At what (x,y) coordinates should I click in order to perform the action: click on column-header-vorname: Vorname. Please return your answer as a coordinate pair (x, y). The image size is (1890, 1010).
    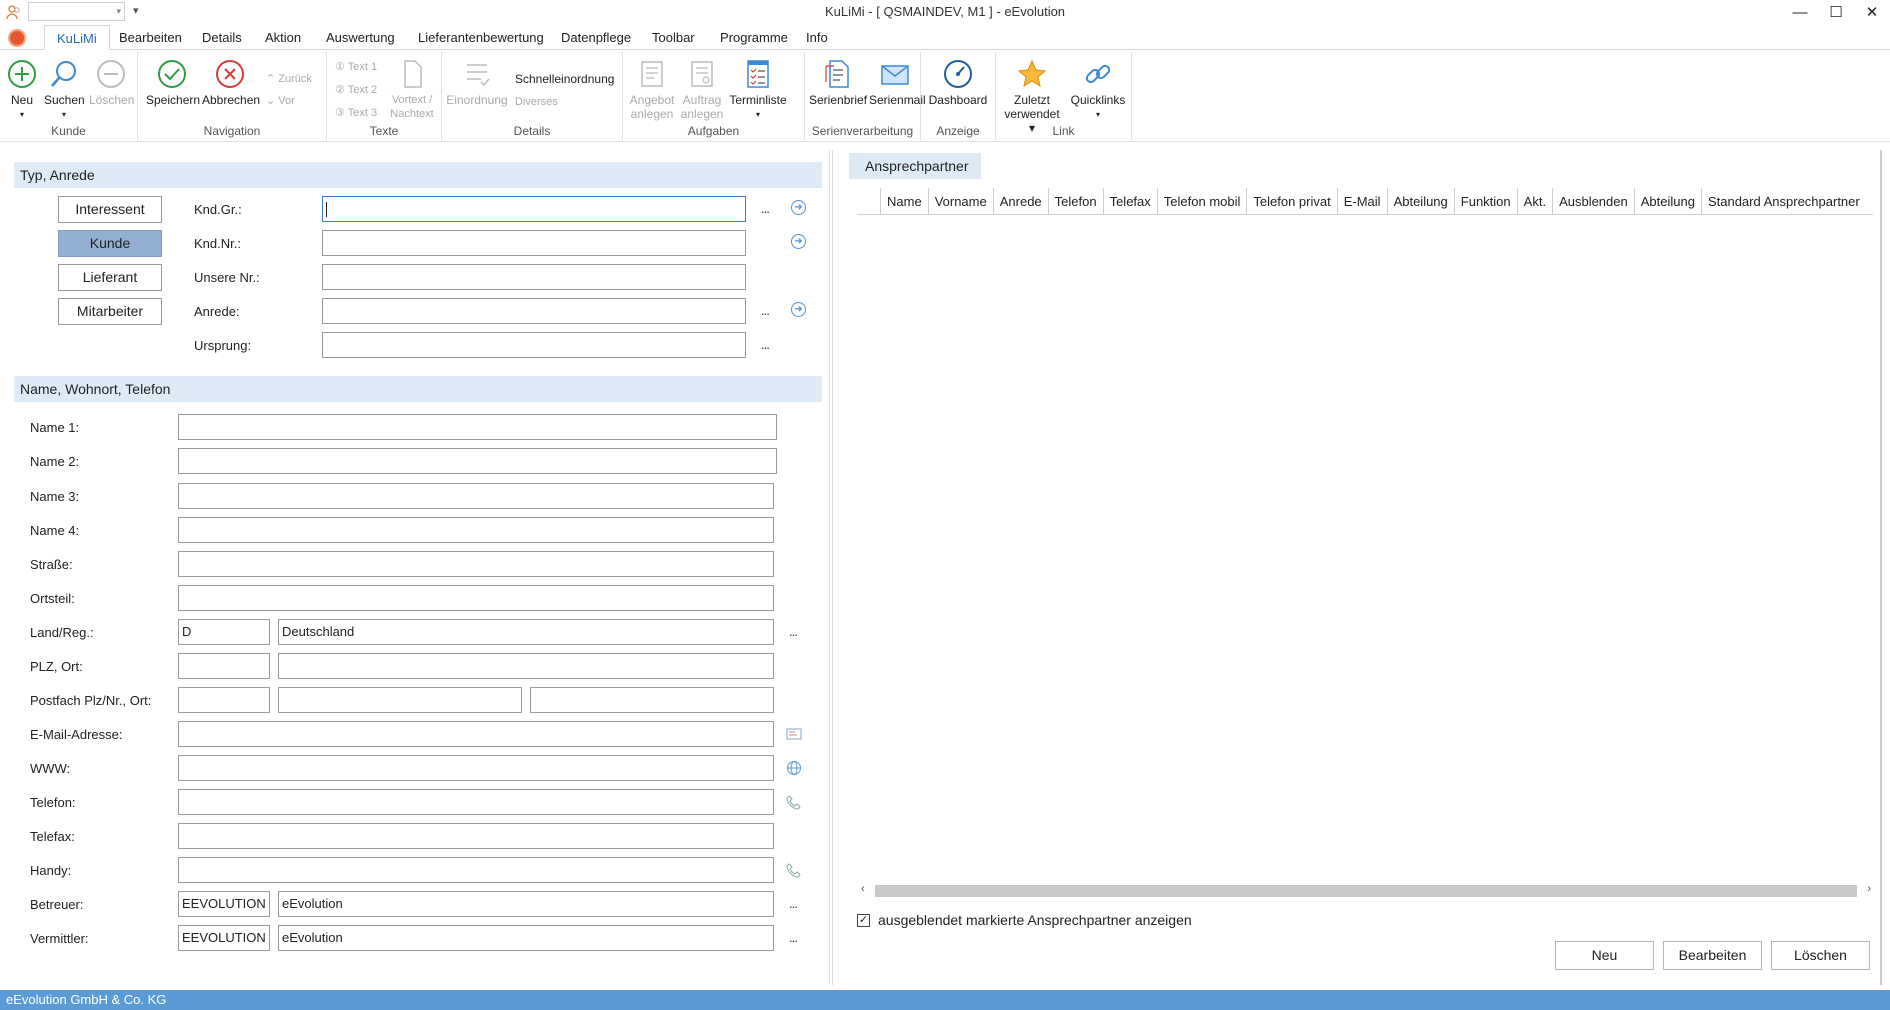
    Looking at the image, I should click on (961, 201).